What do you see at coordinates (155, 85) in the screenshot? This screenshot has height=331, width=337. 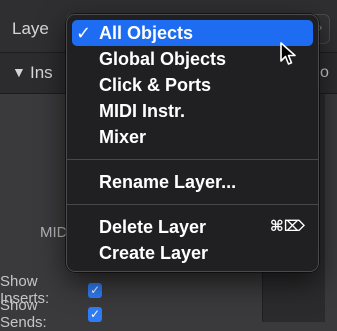 I see `menu-item-label: Click & Ports` at bounding box center [155, 85].